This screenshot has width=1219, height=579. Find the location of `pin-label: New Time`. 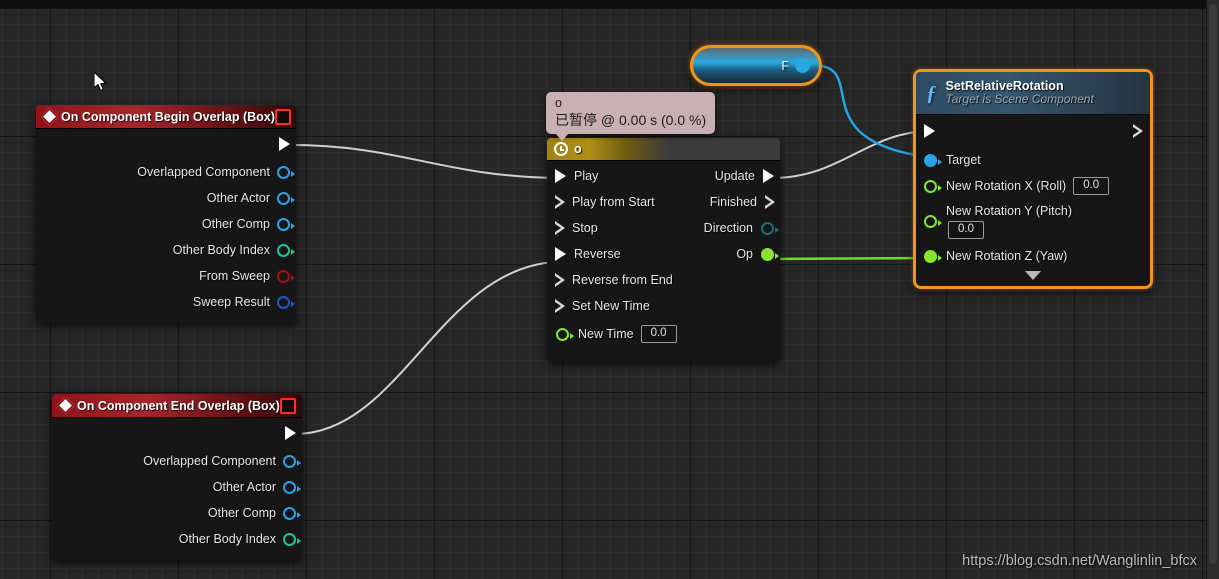

pin-label: New Time is located at coordinates (606, 334).